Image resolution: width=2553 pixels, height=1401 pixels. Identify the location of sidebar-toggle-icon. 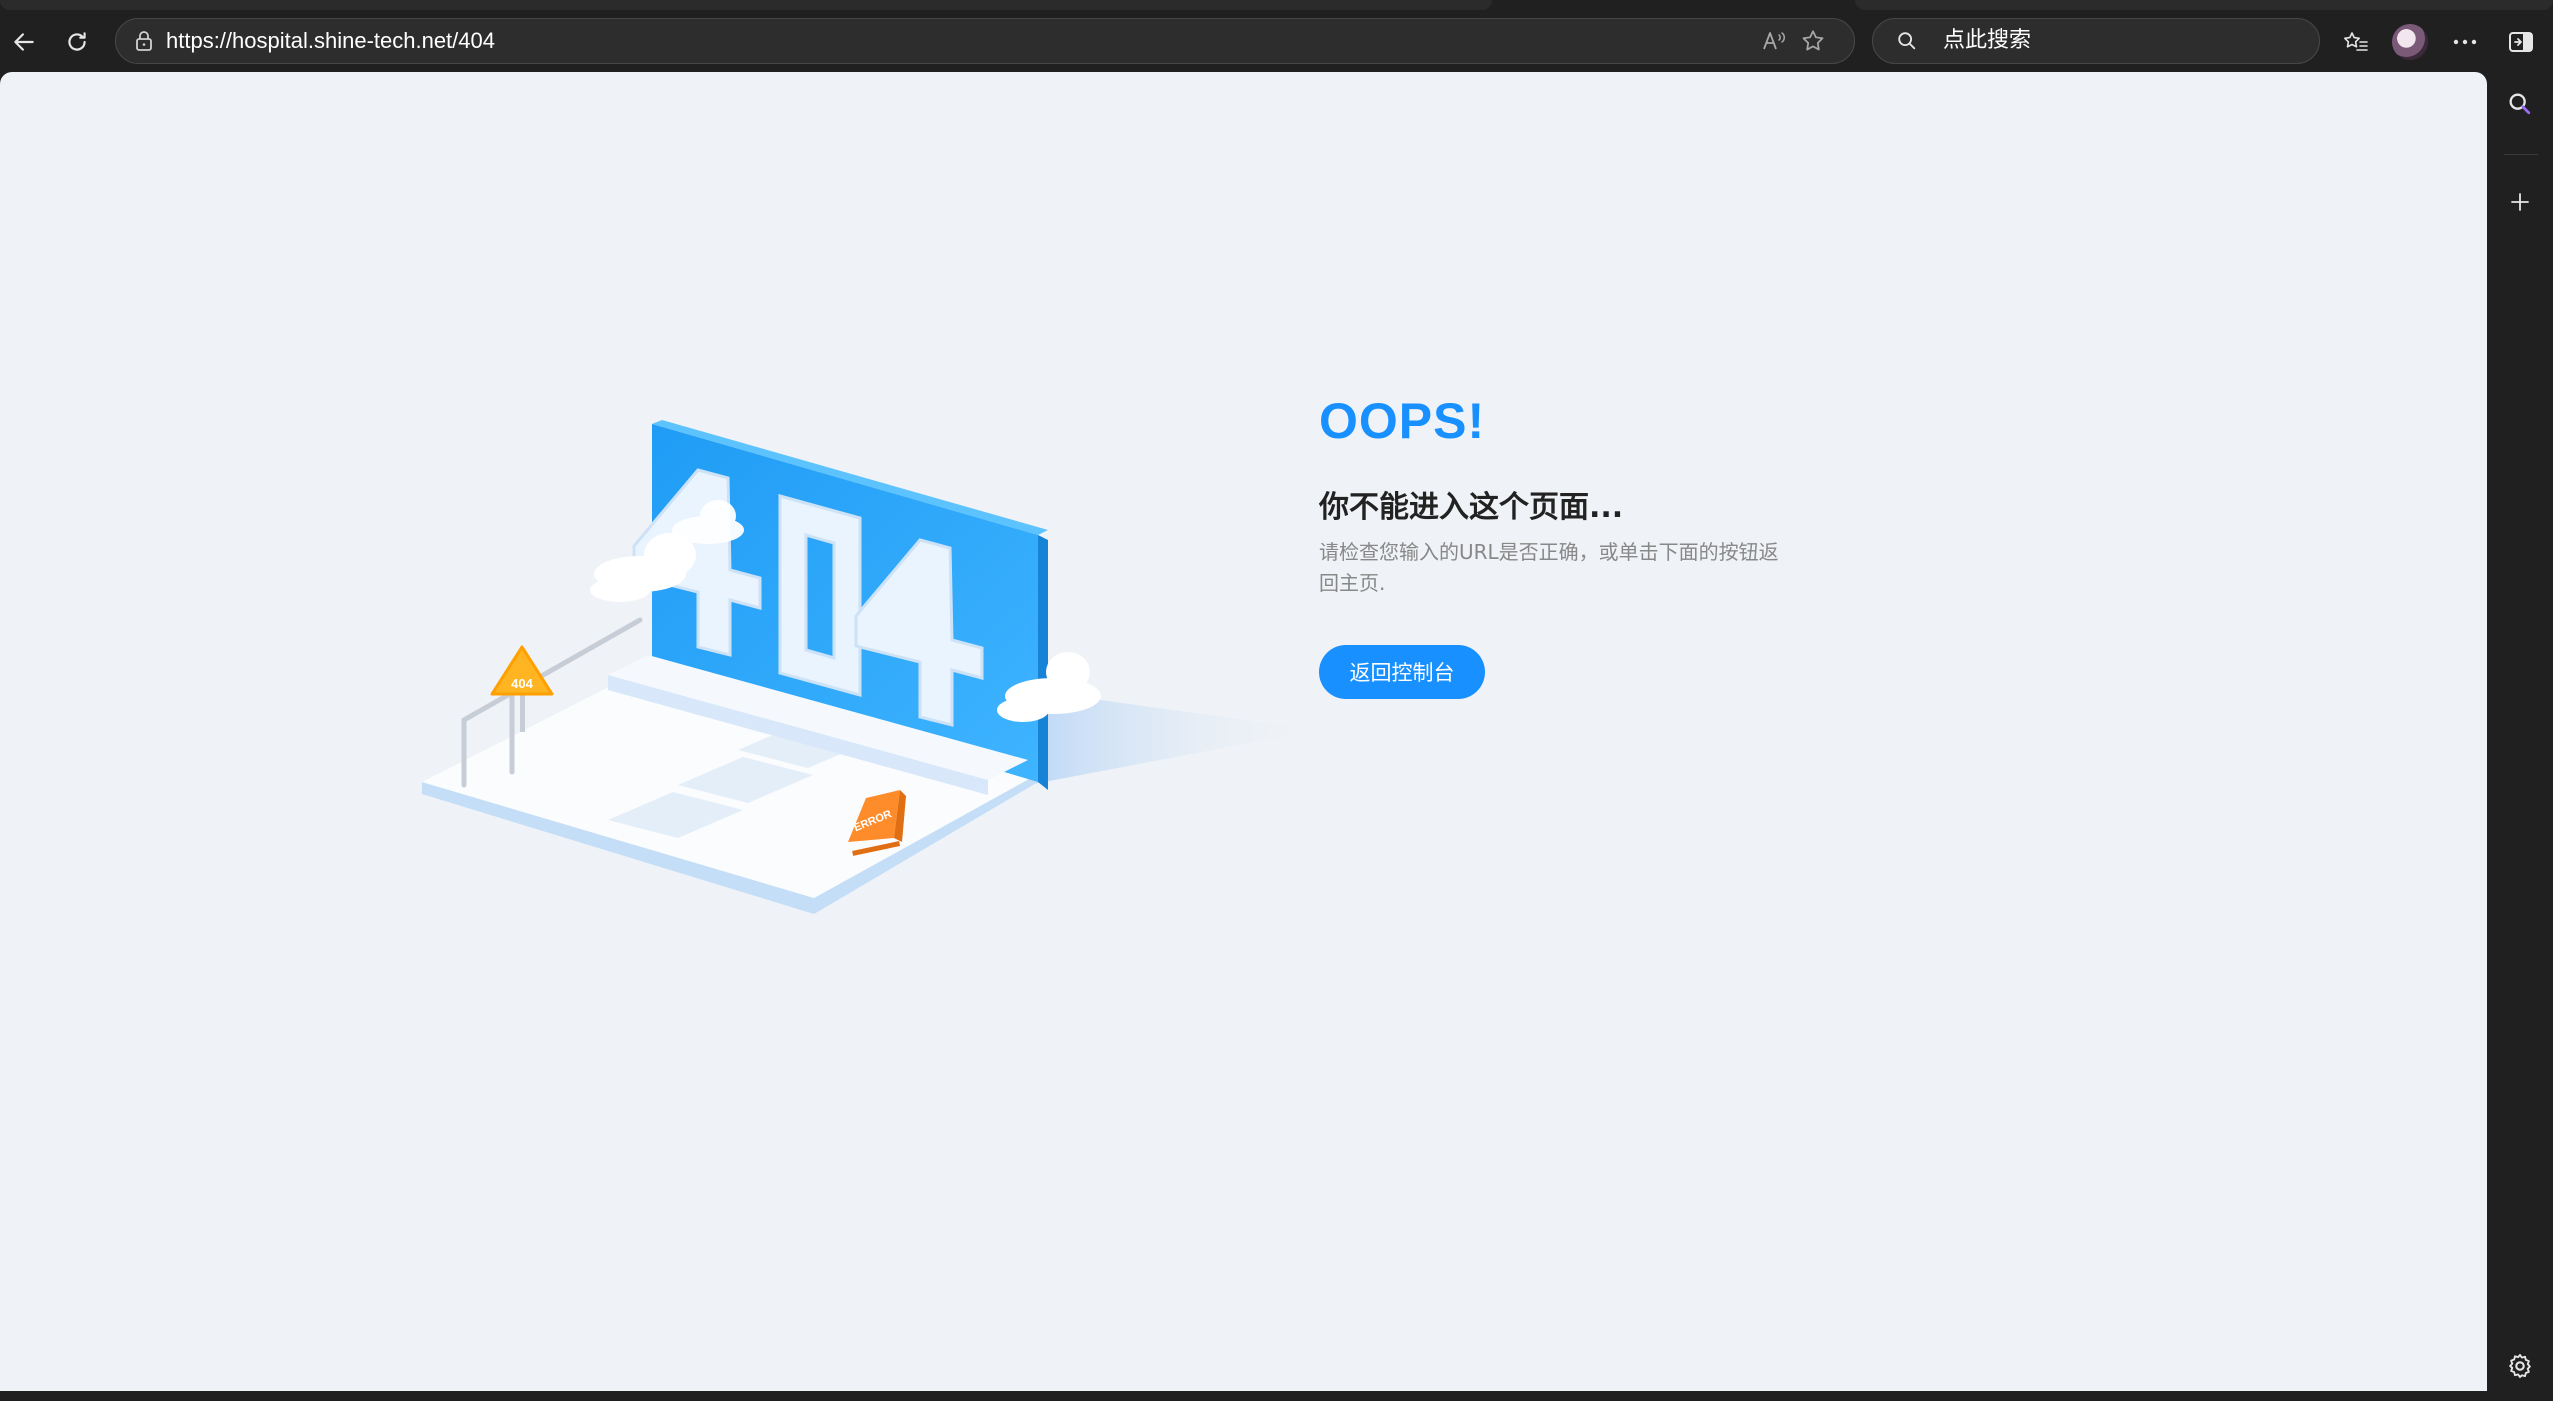
(2521, 42).